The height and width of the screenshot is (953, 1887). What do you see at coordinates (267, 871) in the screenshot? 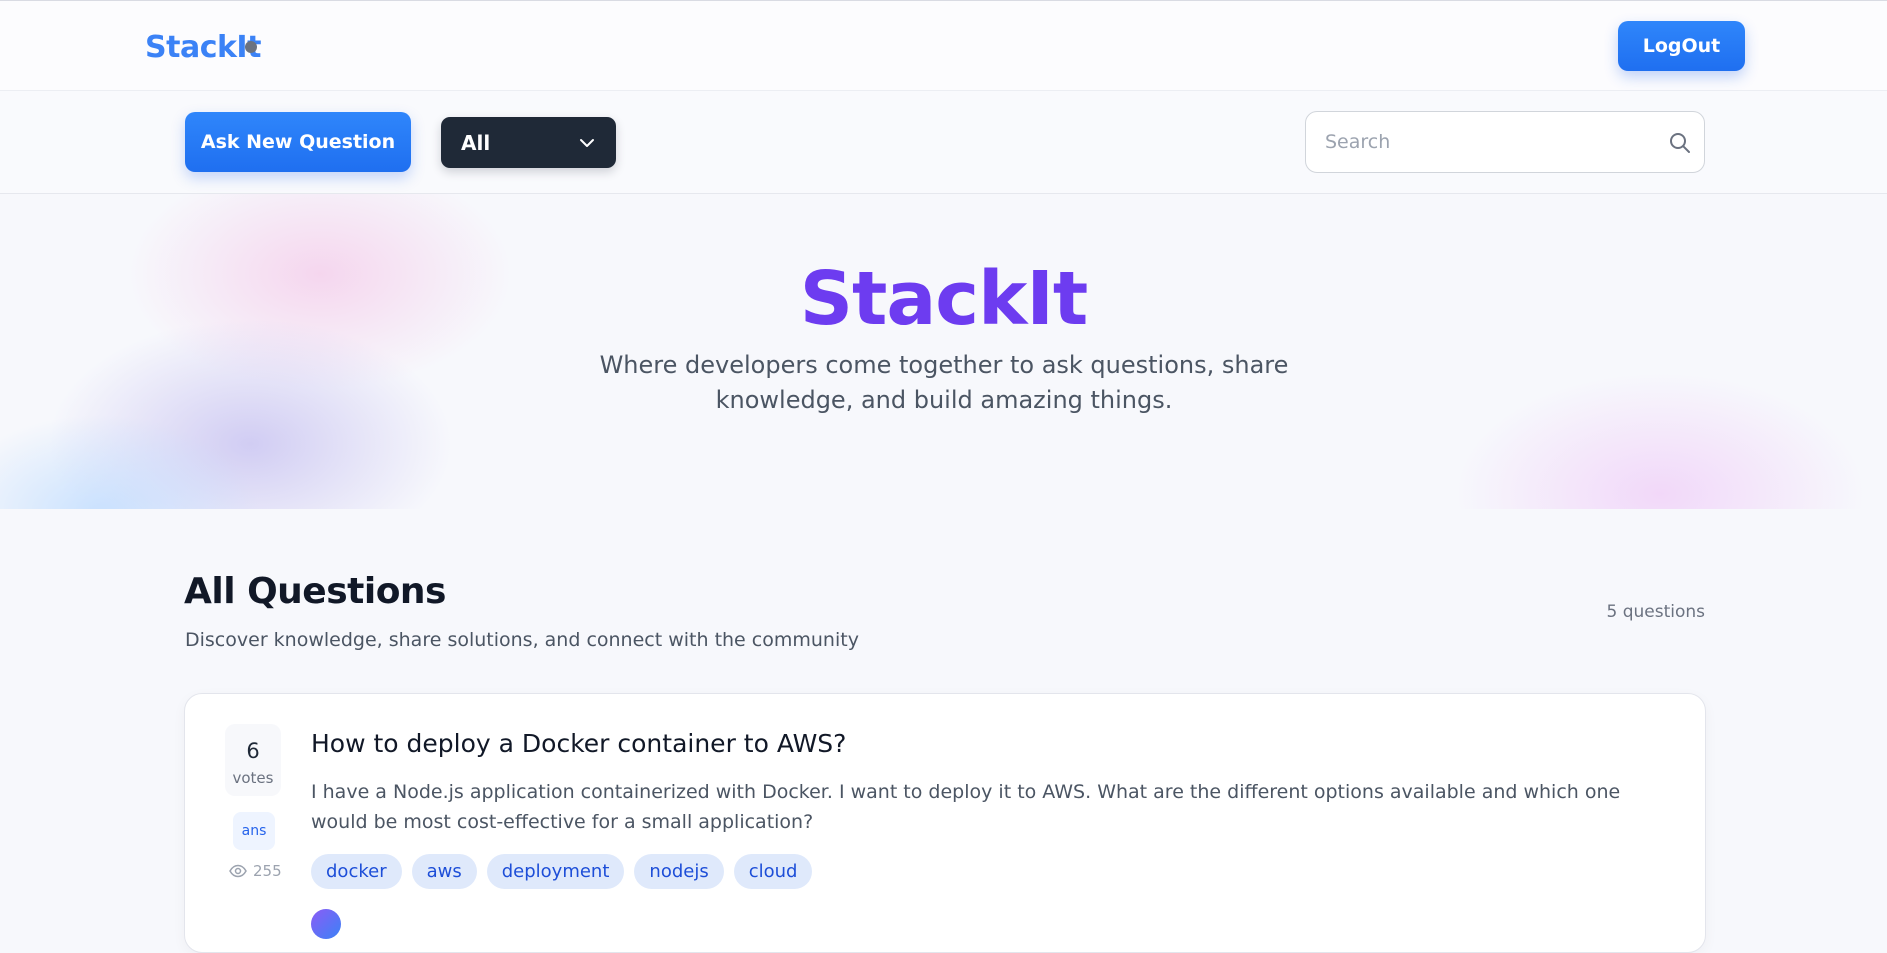
I see `view-count-value: 255` at bounding box center [267, 871].